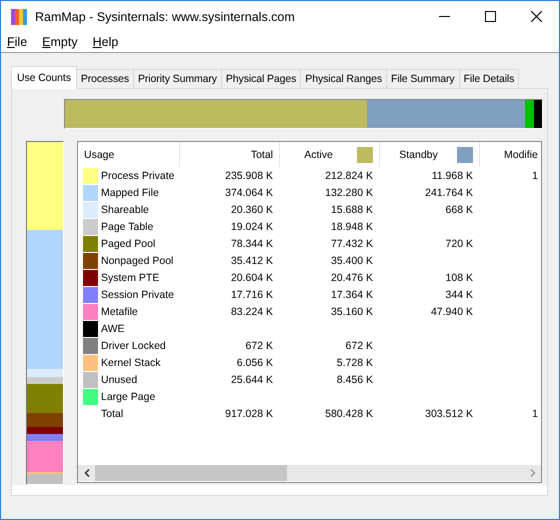  Describe the element at coordinates (309, 473) in the screenshot. I see `horizontal-scrollbar` at that location.